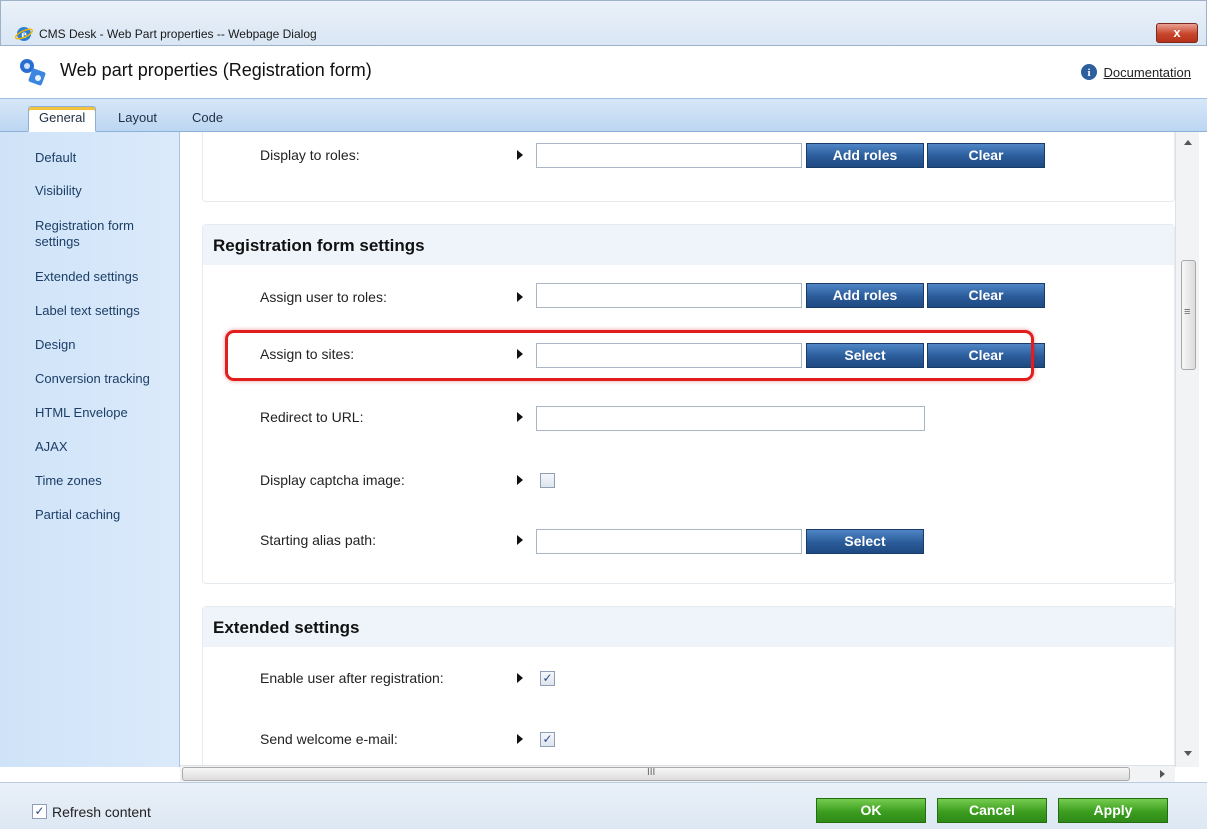 This screenshot has width=1207, height=829. I want to click on assign-user-to-roles-add-button: Add roles, so click(865, 295).